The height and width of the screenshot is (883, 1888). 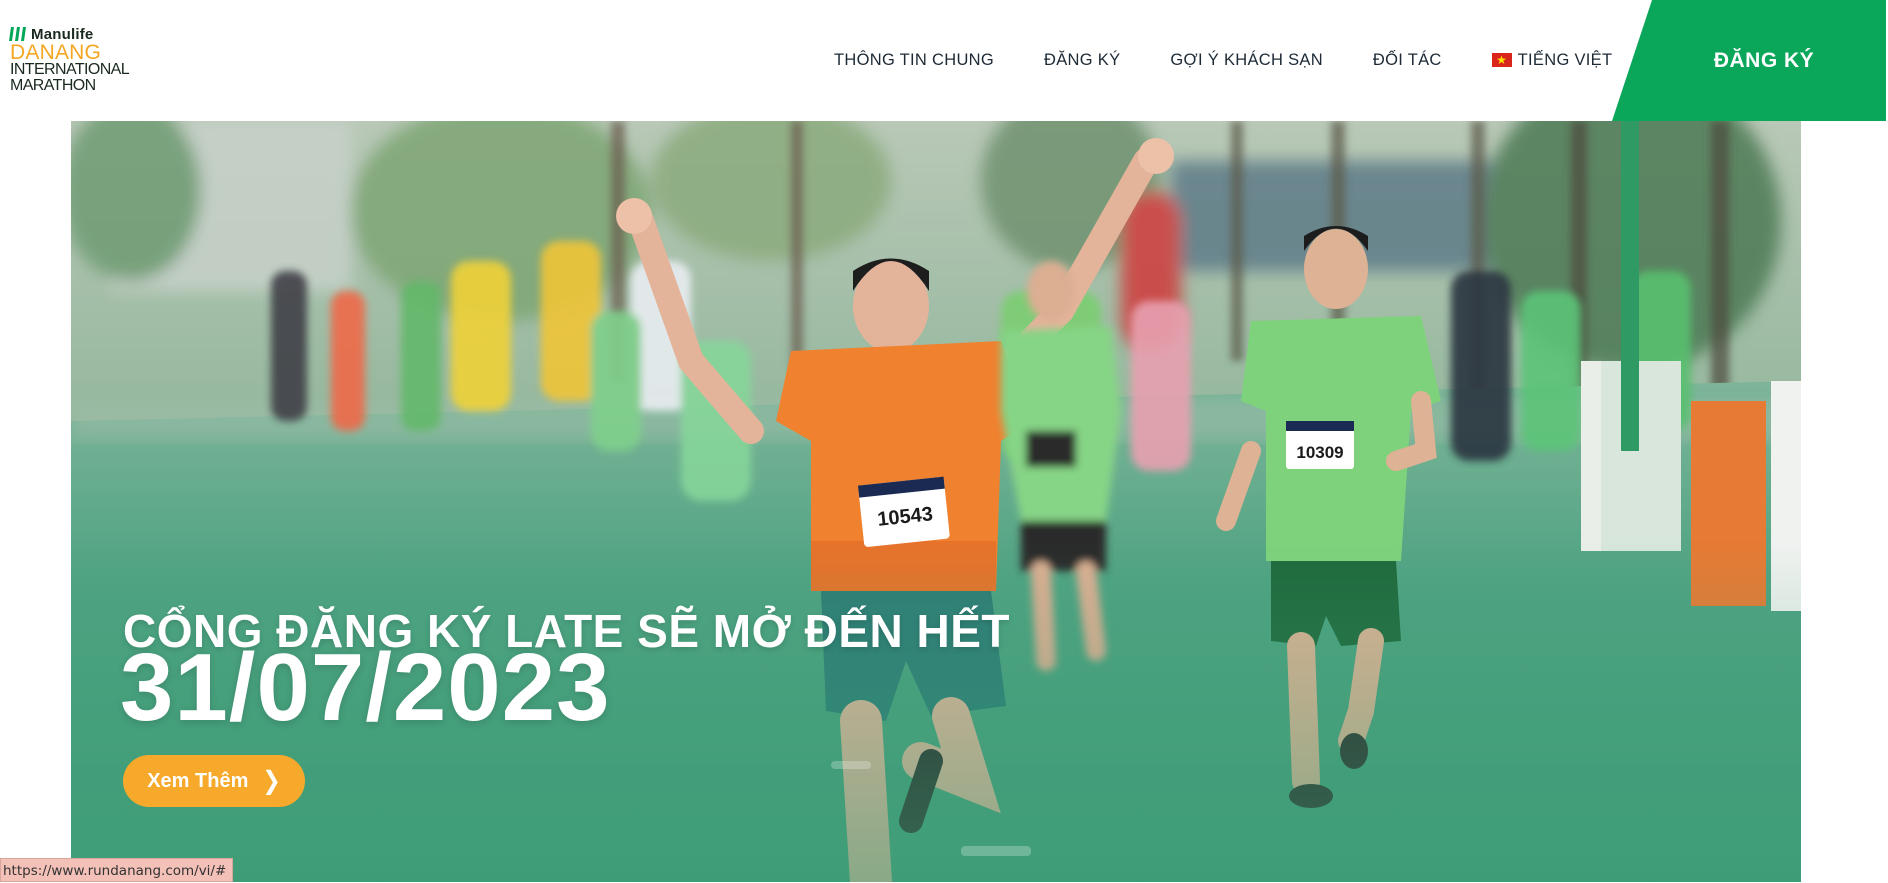 I want to click on view-more-button: Xem Thêm ❯, so click(x=214, y=781).